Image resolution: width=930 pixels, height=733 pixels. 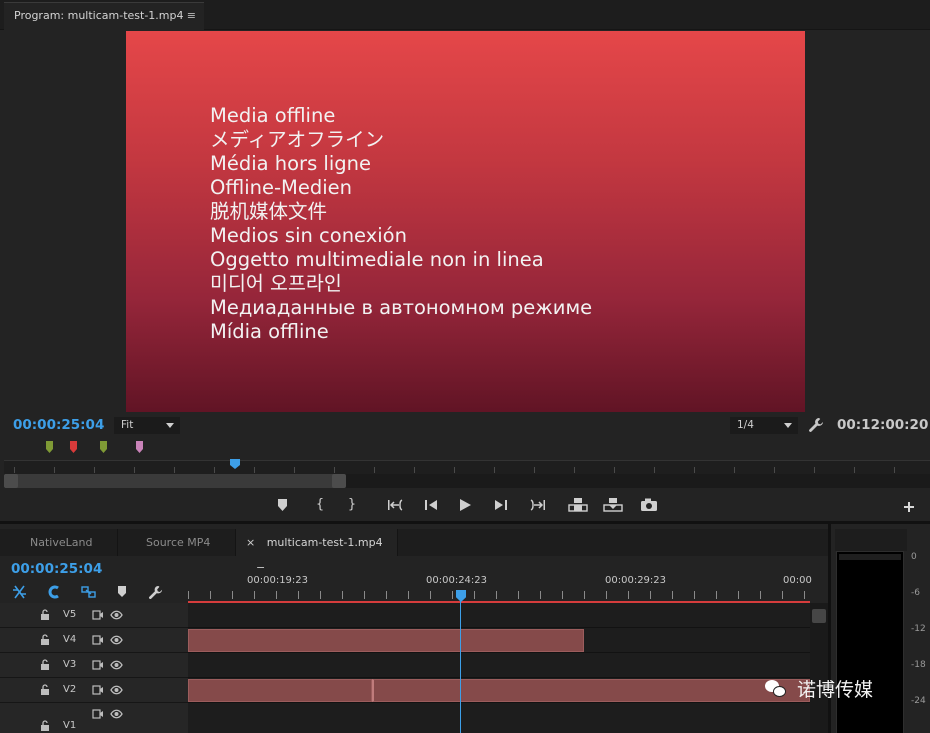 What do you see at coordinates (536, 505) in the screenshot?
I see `go-to-out-icon` at bounding box center [536, 505].